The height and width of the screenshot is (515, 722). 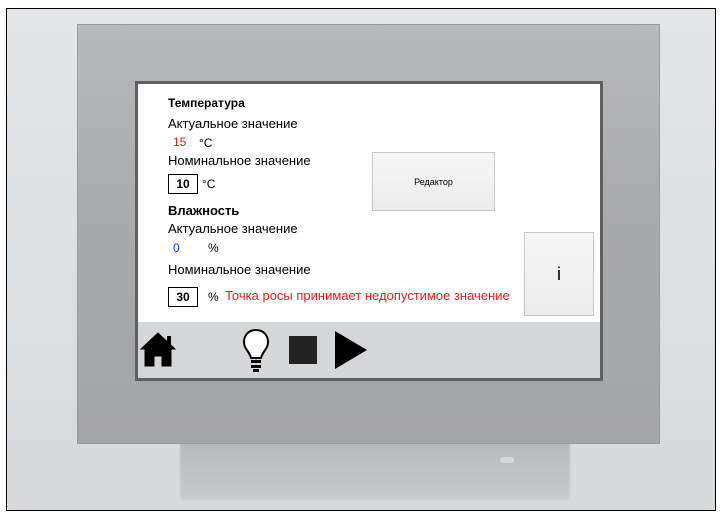 I want to click on lightbulb-icon, so click(x=256, y=352).